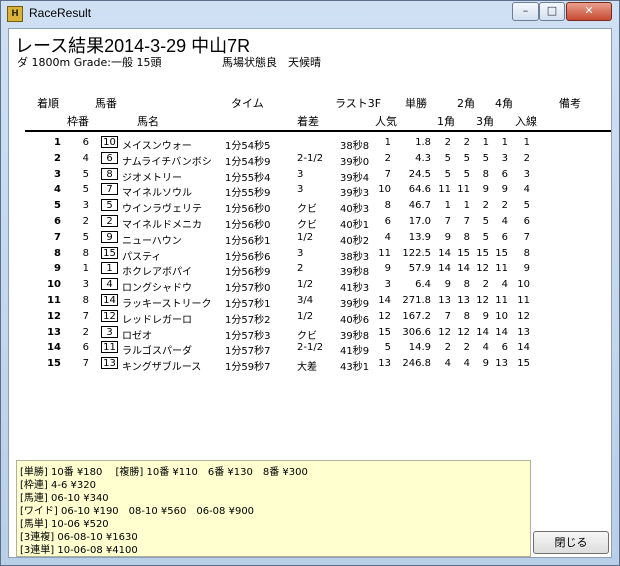  What do you see at coordinates (248, 273) in the screenshot?
I see `row-time: 1分56秒9` at bounding box center [248, 273].